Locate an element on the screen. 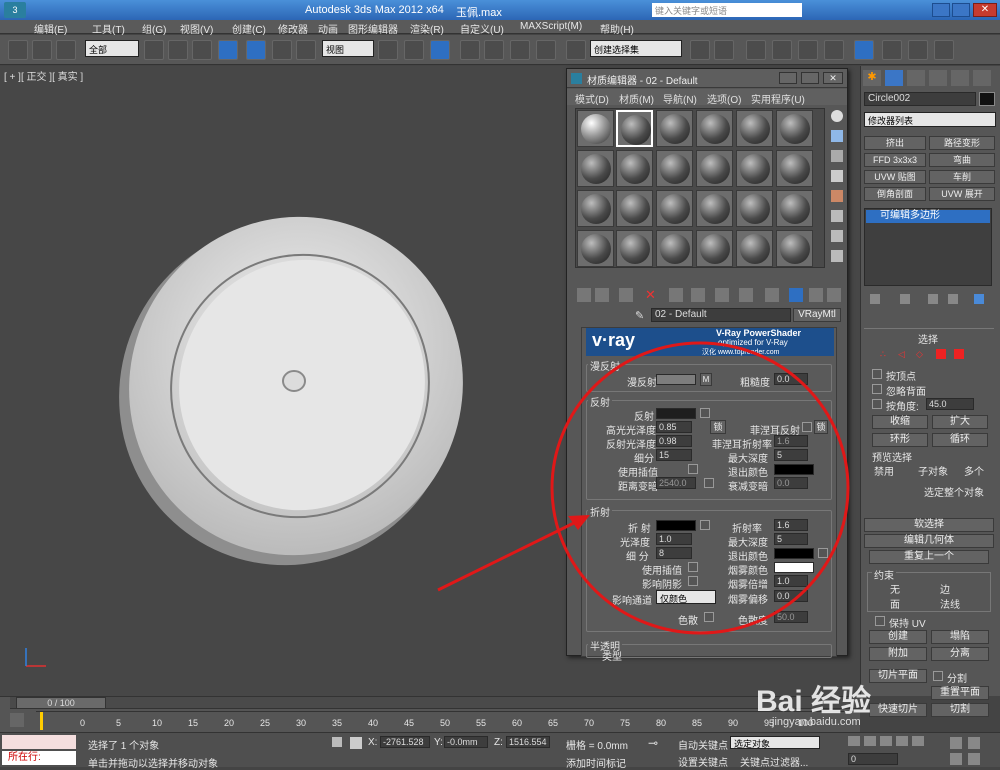 Image resolution: width=1000 pixels, height=770 pixels. graphite-tools-icon is located at coordinates (782, 50).